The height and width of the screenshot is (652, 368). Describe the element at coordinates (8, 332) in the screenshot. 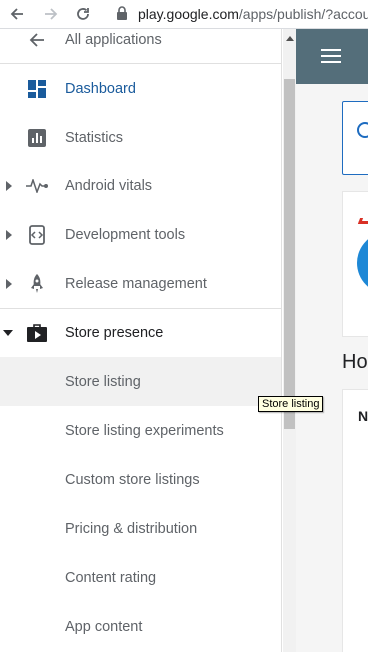

I see `caret-down-icon` at that location.